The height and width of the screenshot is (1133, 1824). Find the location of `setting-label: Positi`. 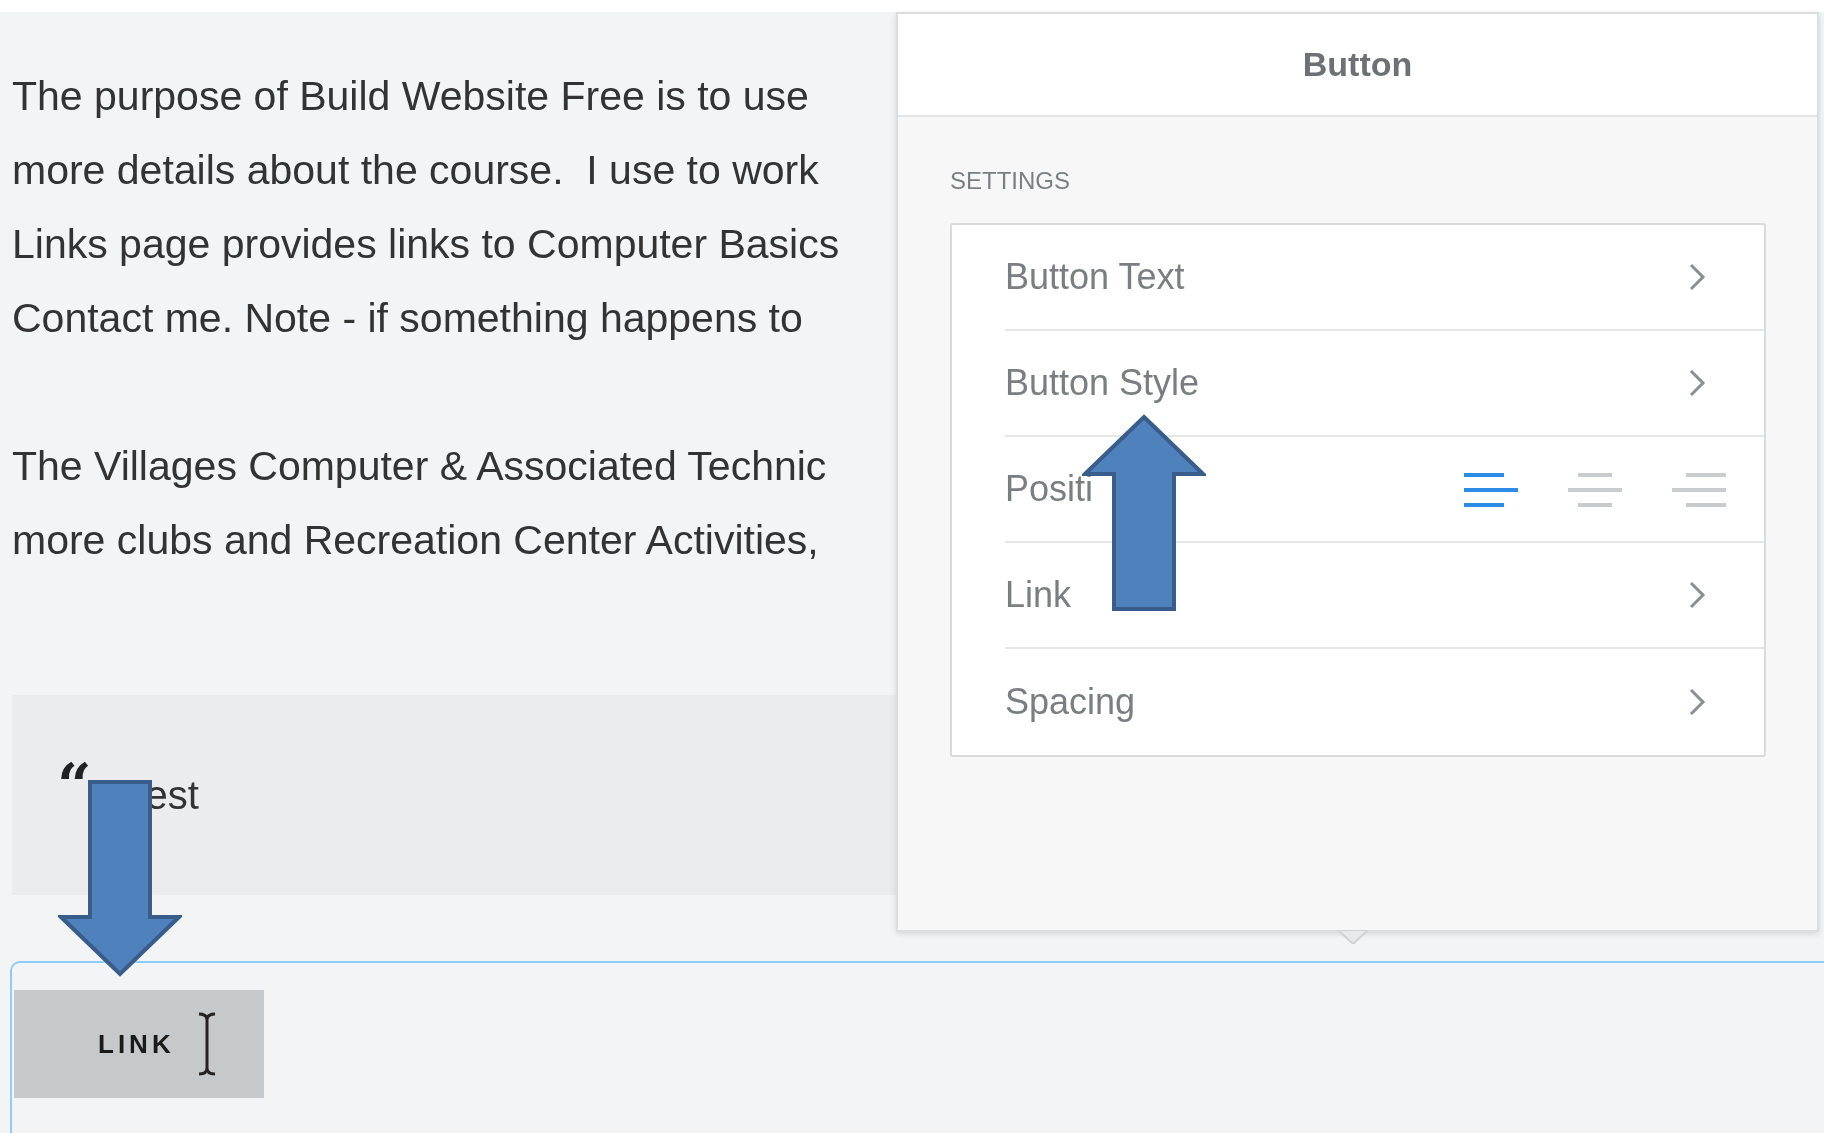

setting-label: Positi is located at coordinates (1050, 489).